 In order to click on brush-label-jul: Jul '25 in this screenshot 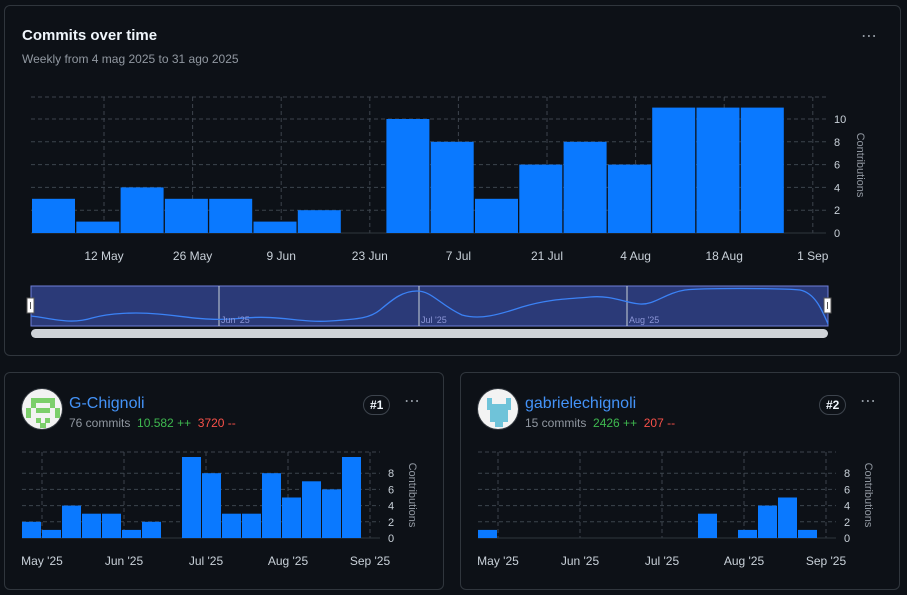, I will do `click(434, 320)`.